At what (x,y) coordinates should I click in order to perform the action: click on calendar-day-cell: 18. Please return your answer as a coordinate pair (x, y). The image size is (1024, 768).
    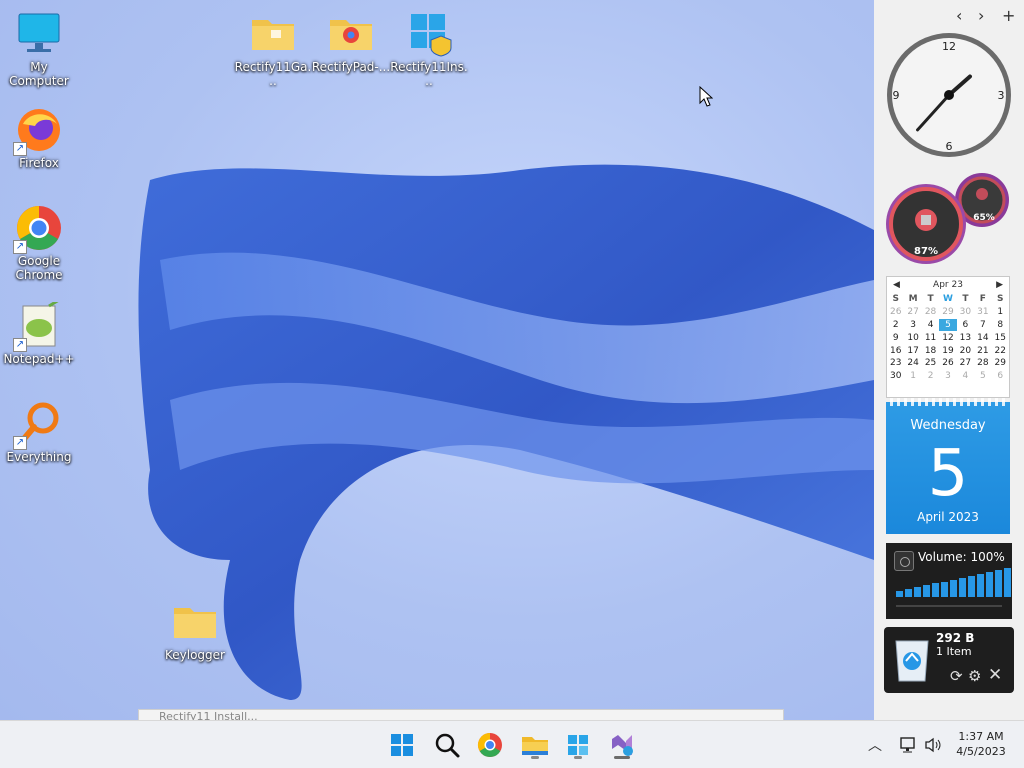
    Looking at the image, I should click on (930, 350).